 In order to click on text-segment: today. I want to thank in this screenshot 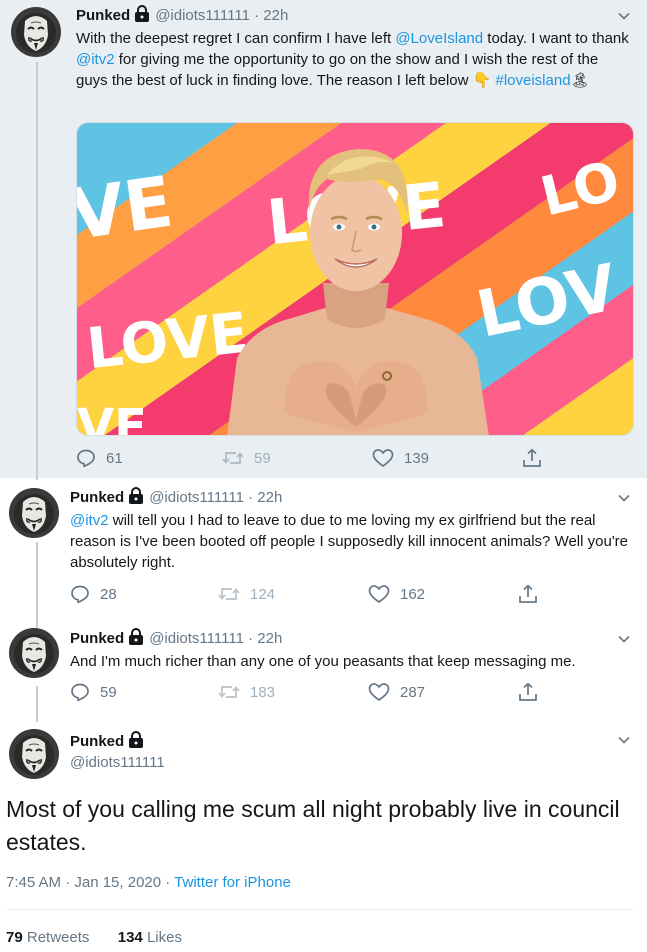, I will do `click(556, 38)`.